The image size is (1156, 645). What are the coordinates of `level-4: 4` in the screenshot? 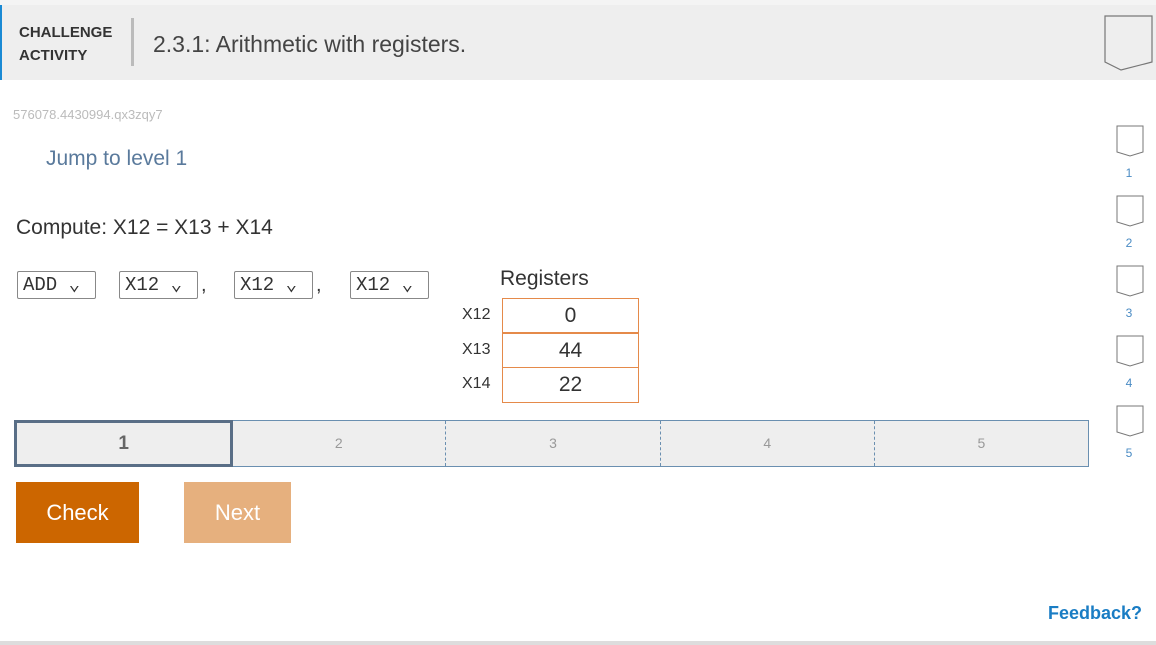 It's located at (766, 443).